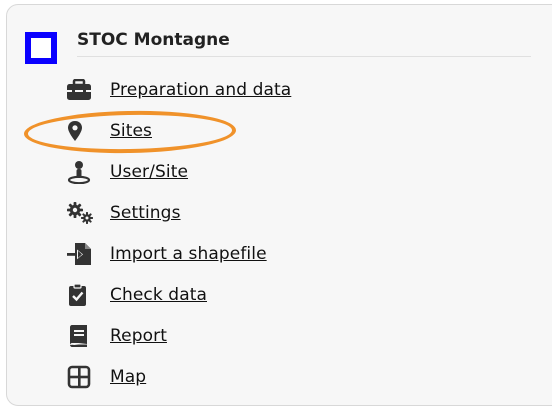 This screenshot has width=552, height=417. I want to click on menu-item-label: Sites, so click(131, 131).